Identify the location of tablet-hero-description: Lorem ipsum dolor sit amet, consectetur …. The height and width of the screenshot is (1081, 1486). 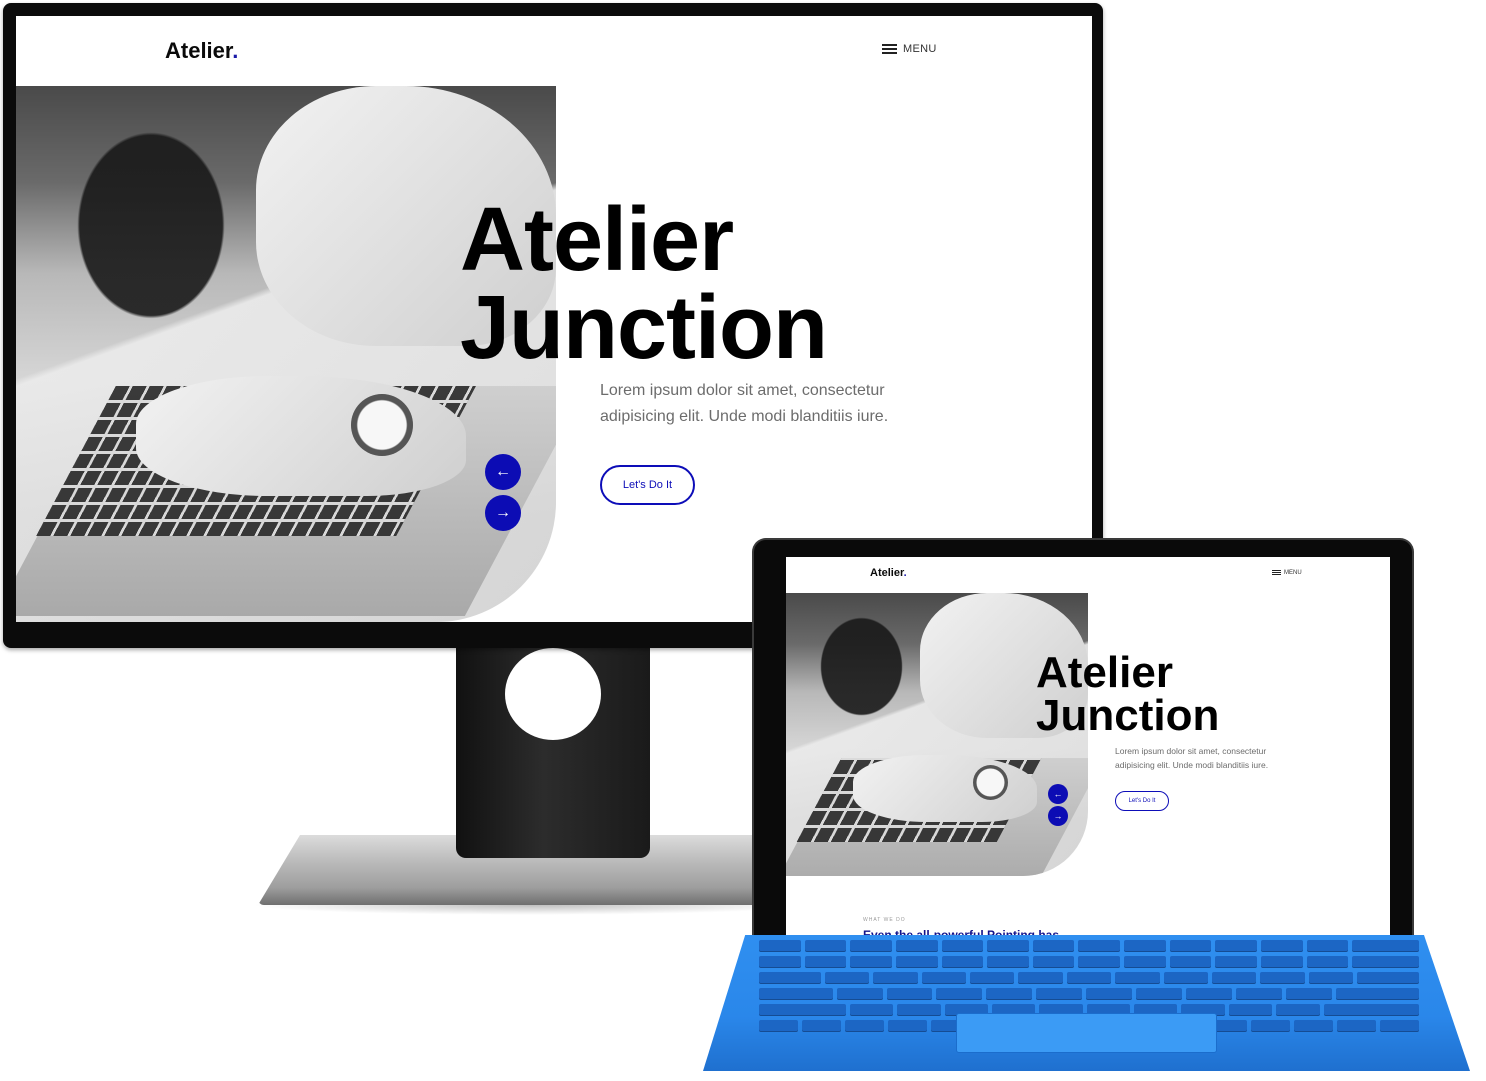
(1192, 758).